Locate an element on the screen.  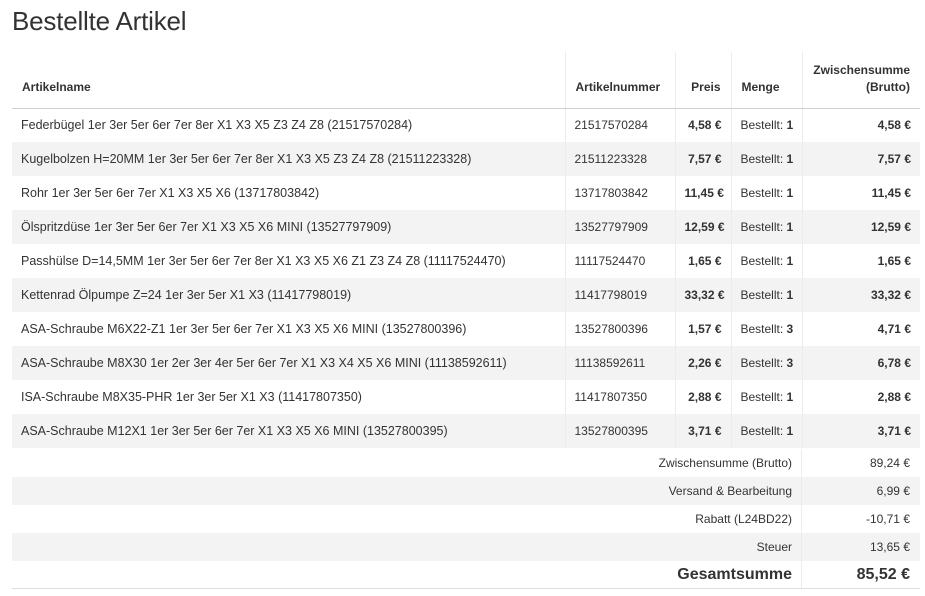
item-subtotal: 33,32 € is located at coordinates (861, 295).